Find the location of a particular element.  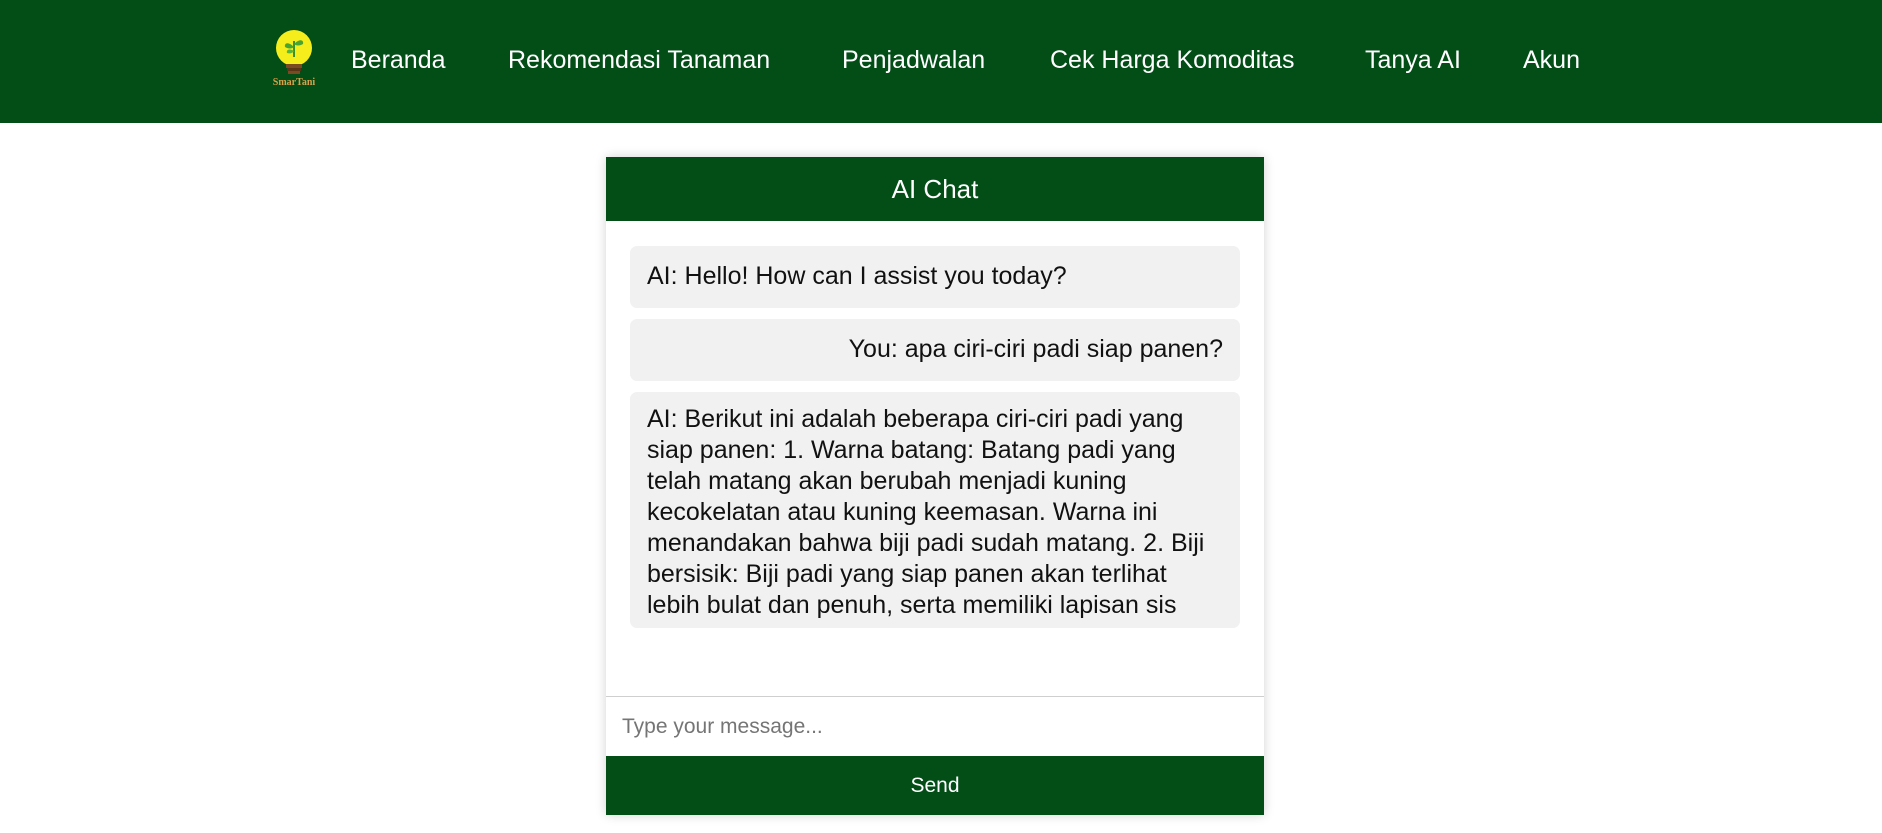

lightbulb-plant-icon: SmarTani is located at coordinates (294, 59).